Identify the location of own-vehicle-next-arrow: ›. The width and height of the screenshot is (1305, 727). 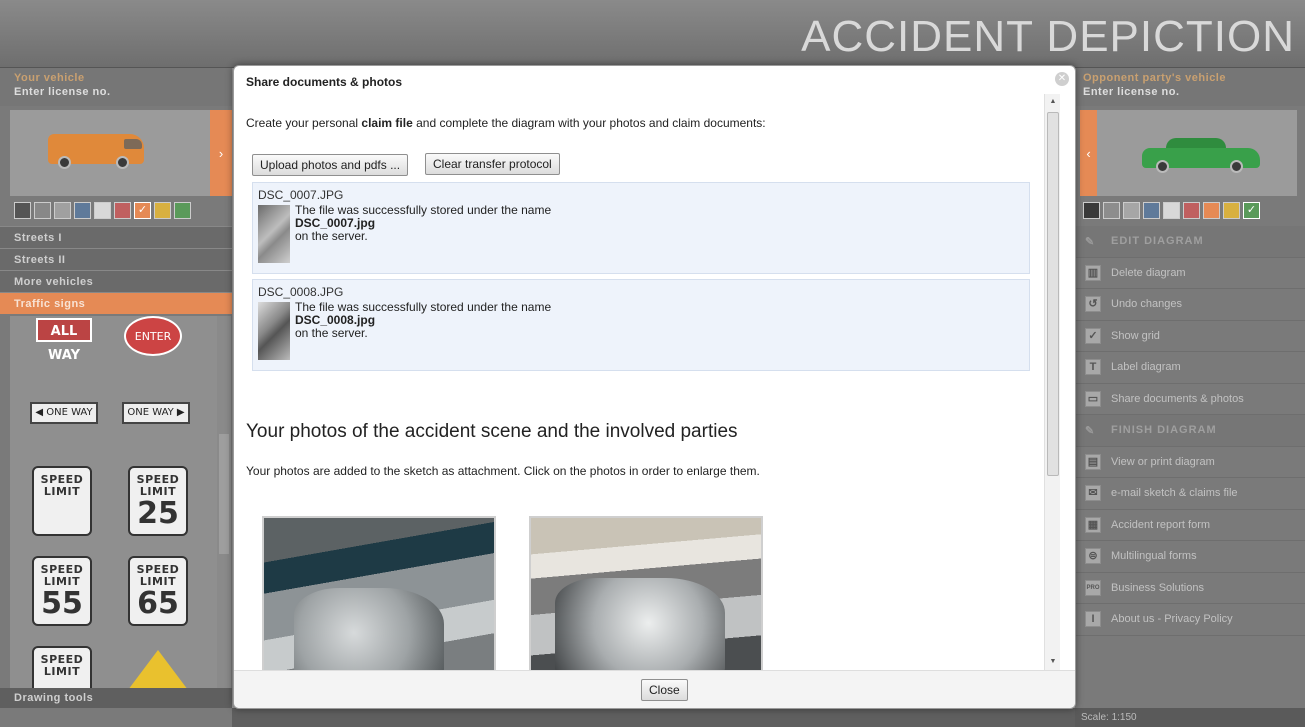
(221, 153).